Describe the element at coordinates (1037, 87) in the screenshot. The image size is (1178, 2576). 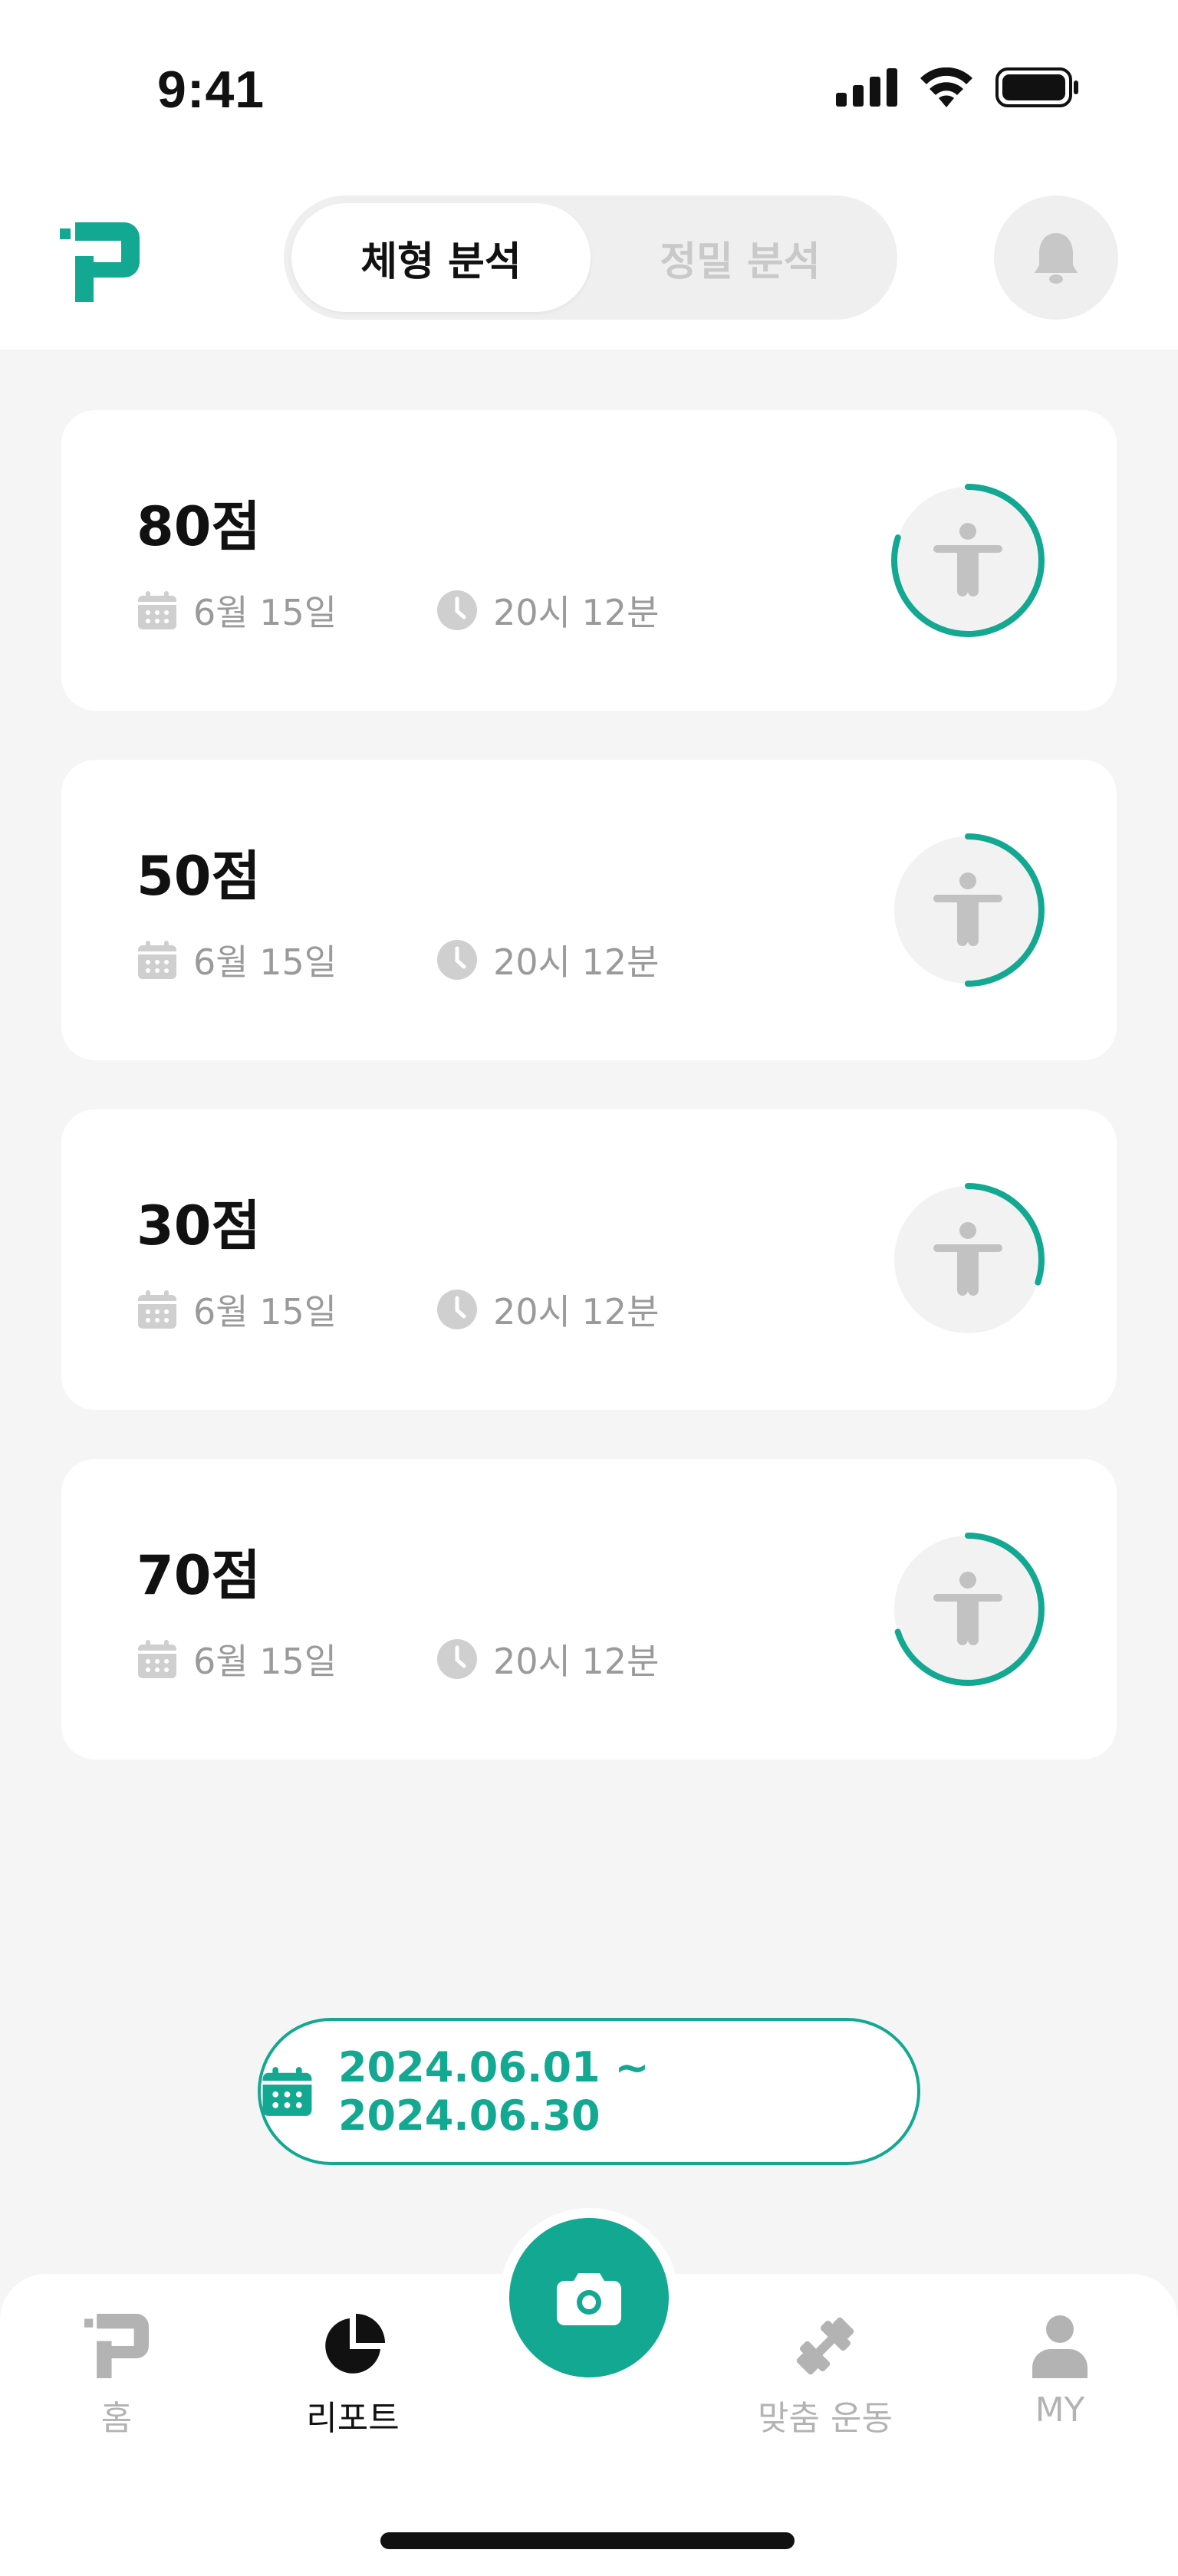
I see `battery-icon` at that location.